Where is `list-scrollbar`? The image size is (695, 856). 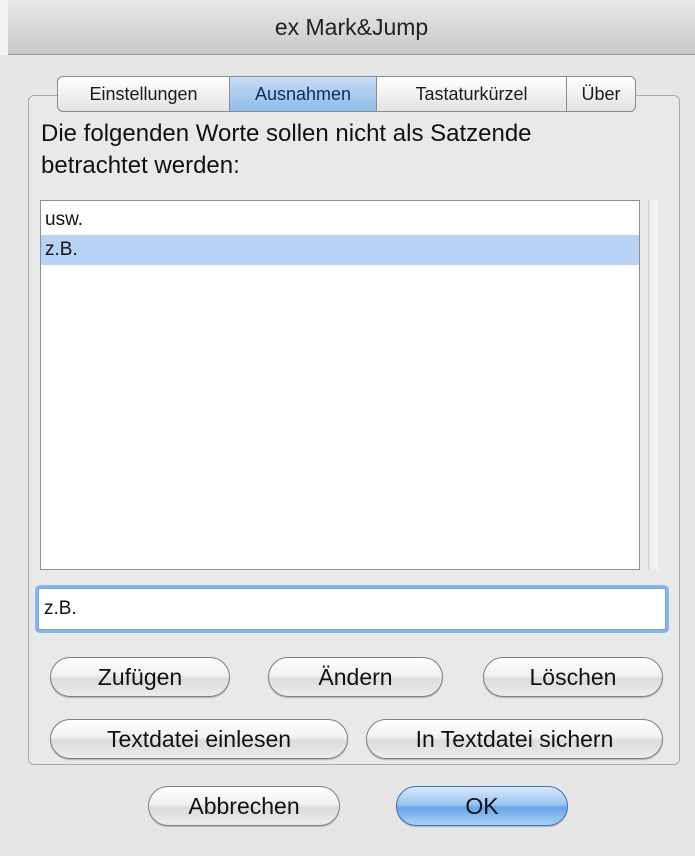
list-scrollbar is located at coordinates (653, 385).